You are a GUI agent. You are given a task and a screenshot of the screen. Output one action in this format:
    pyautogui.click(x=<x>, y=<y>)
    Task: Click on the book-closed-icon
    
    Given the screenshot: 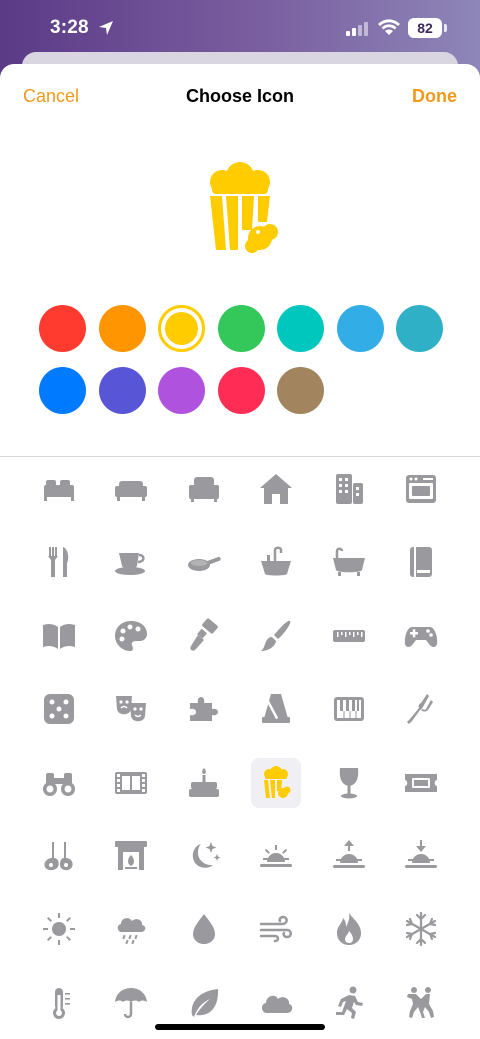 What is the action you would take?
    pyautogui.click(x=421, y=562)
    